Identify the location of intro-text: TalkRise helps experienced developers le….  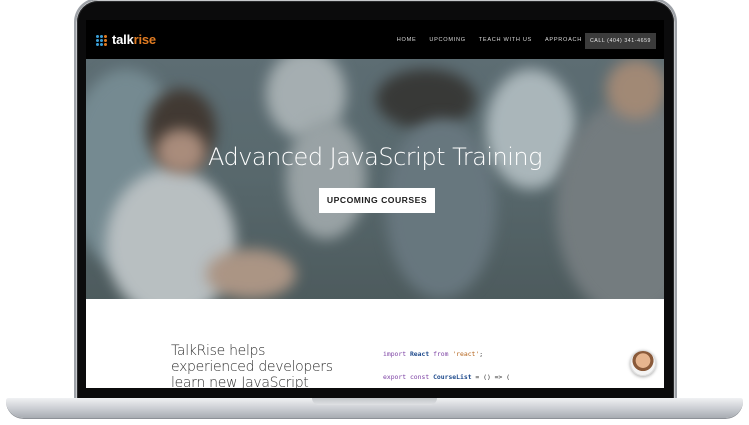
(252, 365).